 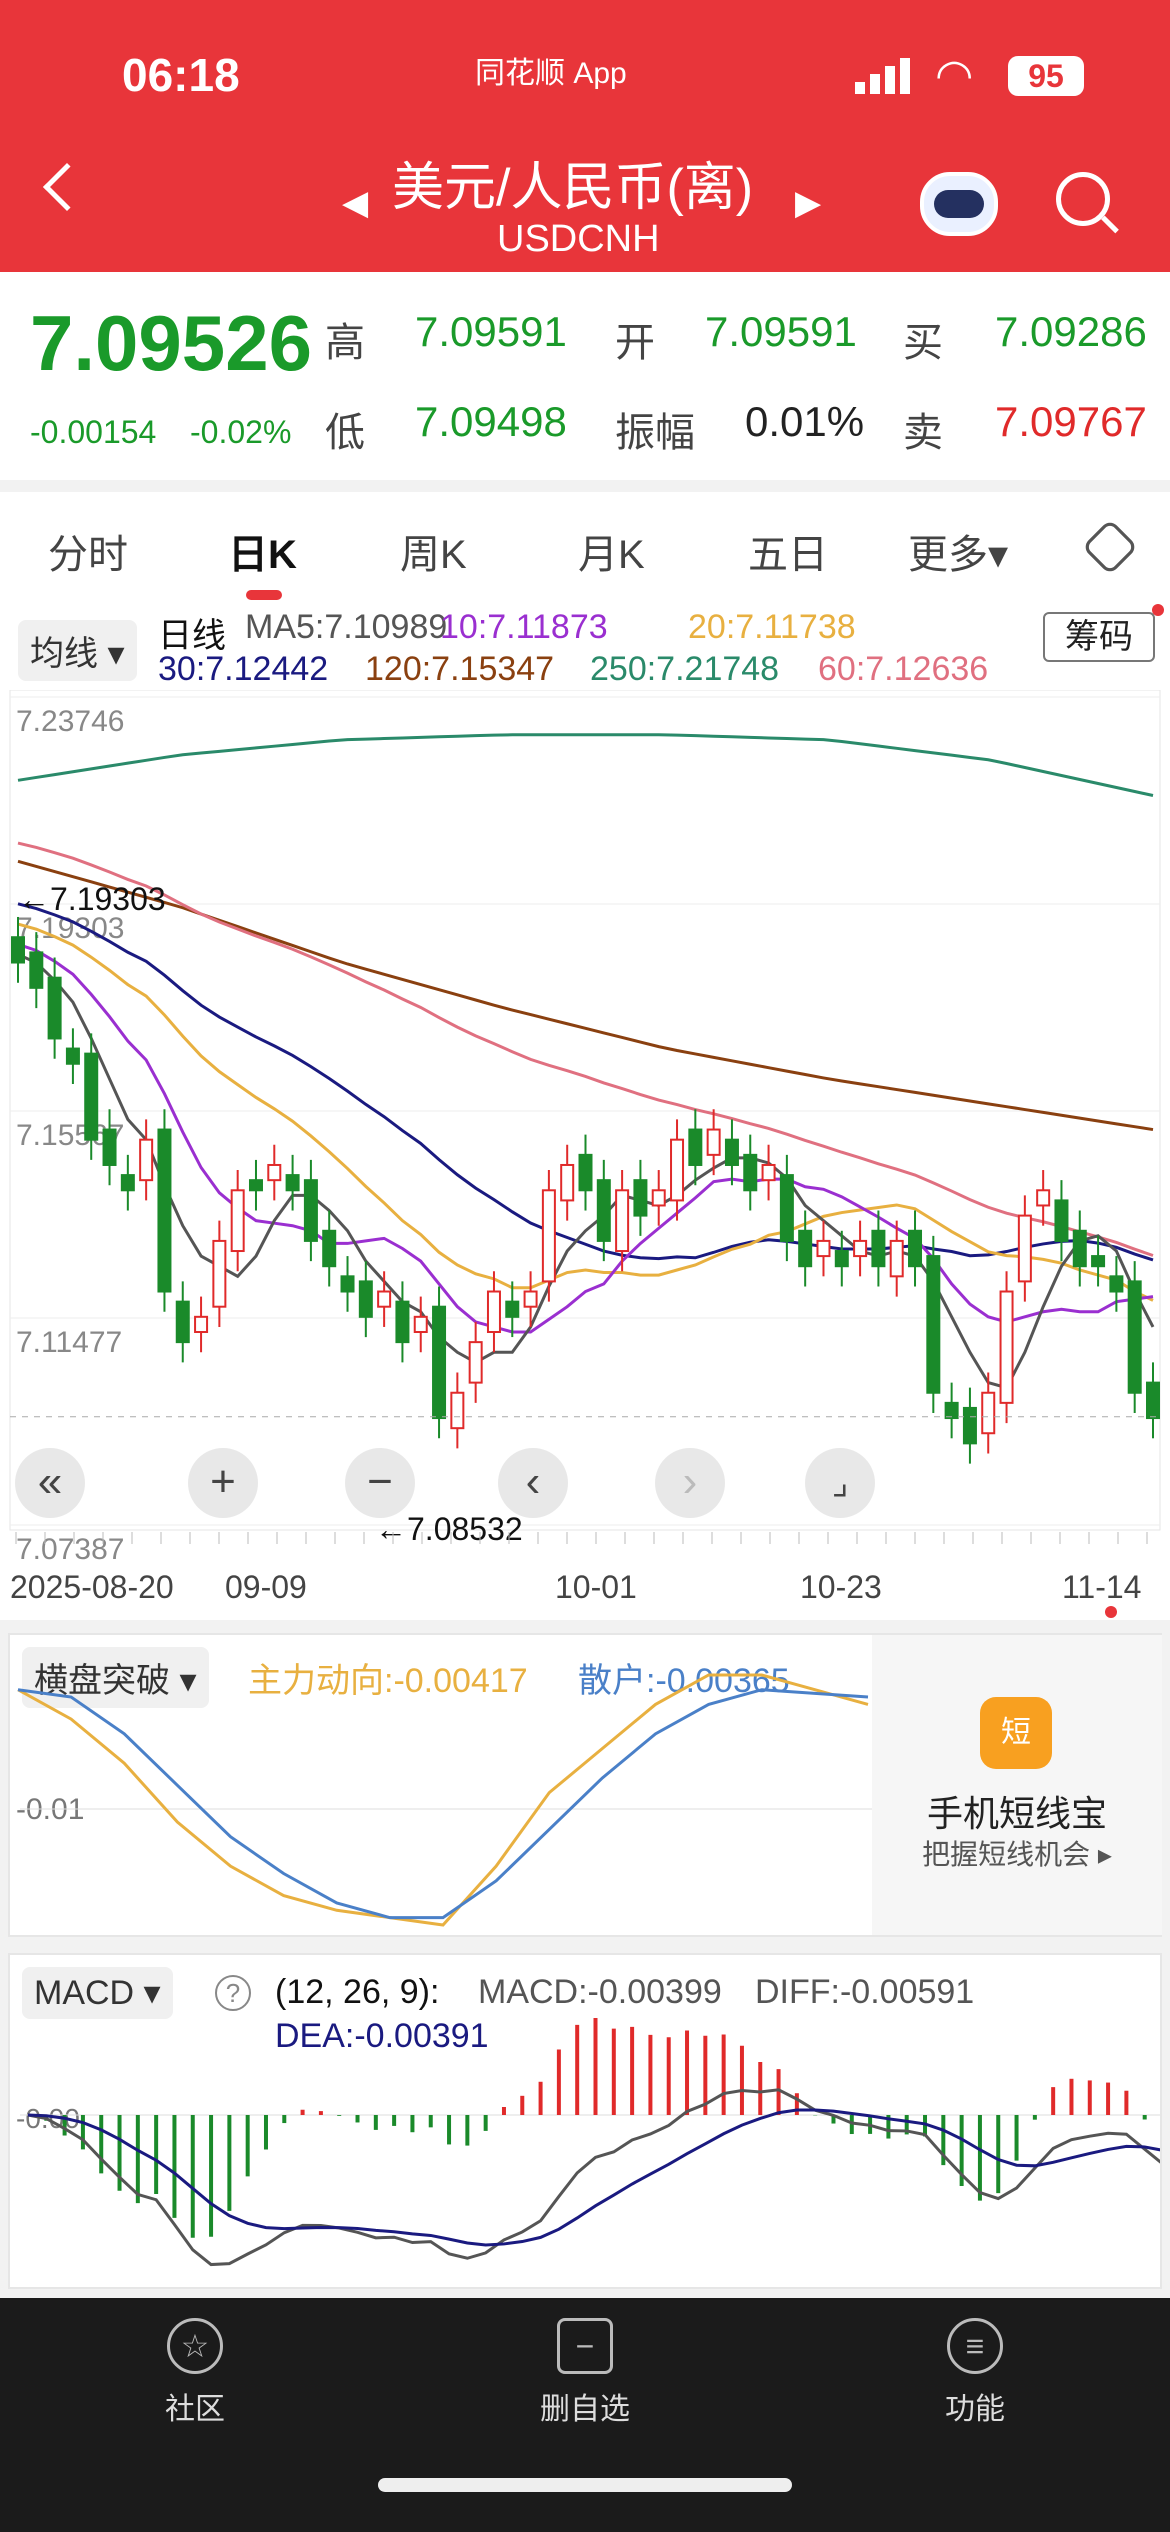 I want to click on zoom-reset-button: «, so click(x=50, y=1483).